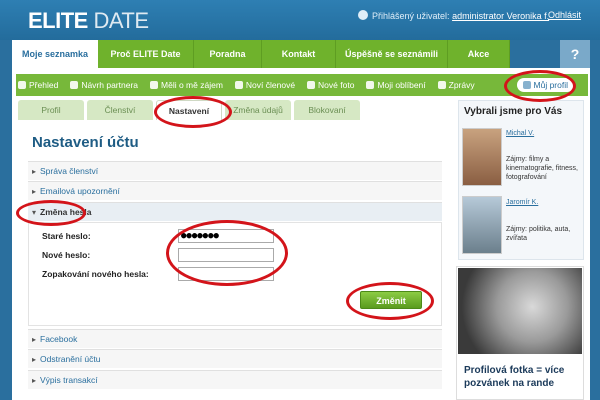 This screenshot has height=400, width=600. I want to click on section-zmena-hesla: Změna hesla, so click(235, 212).